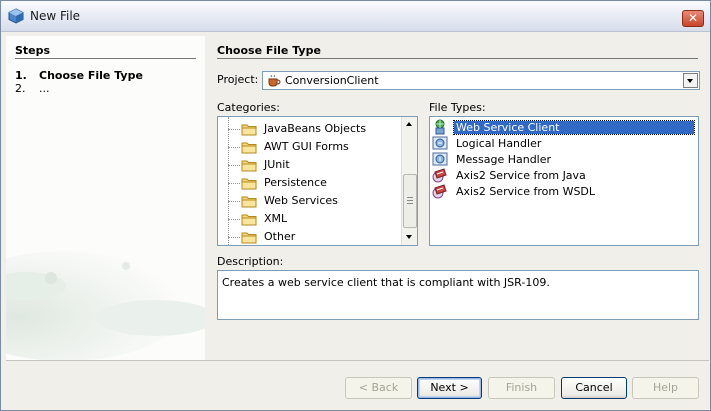 This screenshot has width=711, height=411. I want to click on category-item: Web Services, so click(313, 201).